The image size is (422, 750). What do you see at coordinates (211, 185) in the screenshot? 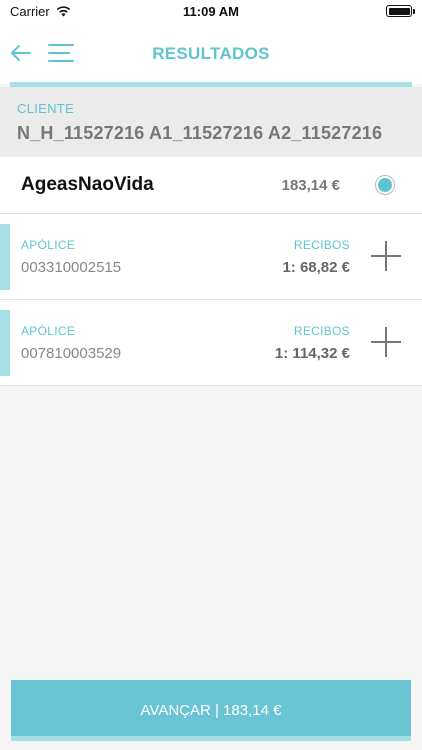
I see `insurer-row: AgeasNaoVida 183,14 €` at bounding box center [211, 185].